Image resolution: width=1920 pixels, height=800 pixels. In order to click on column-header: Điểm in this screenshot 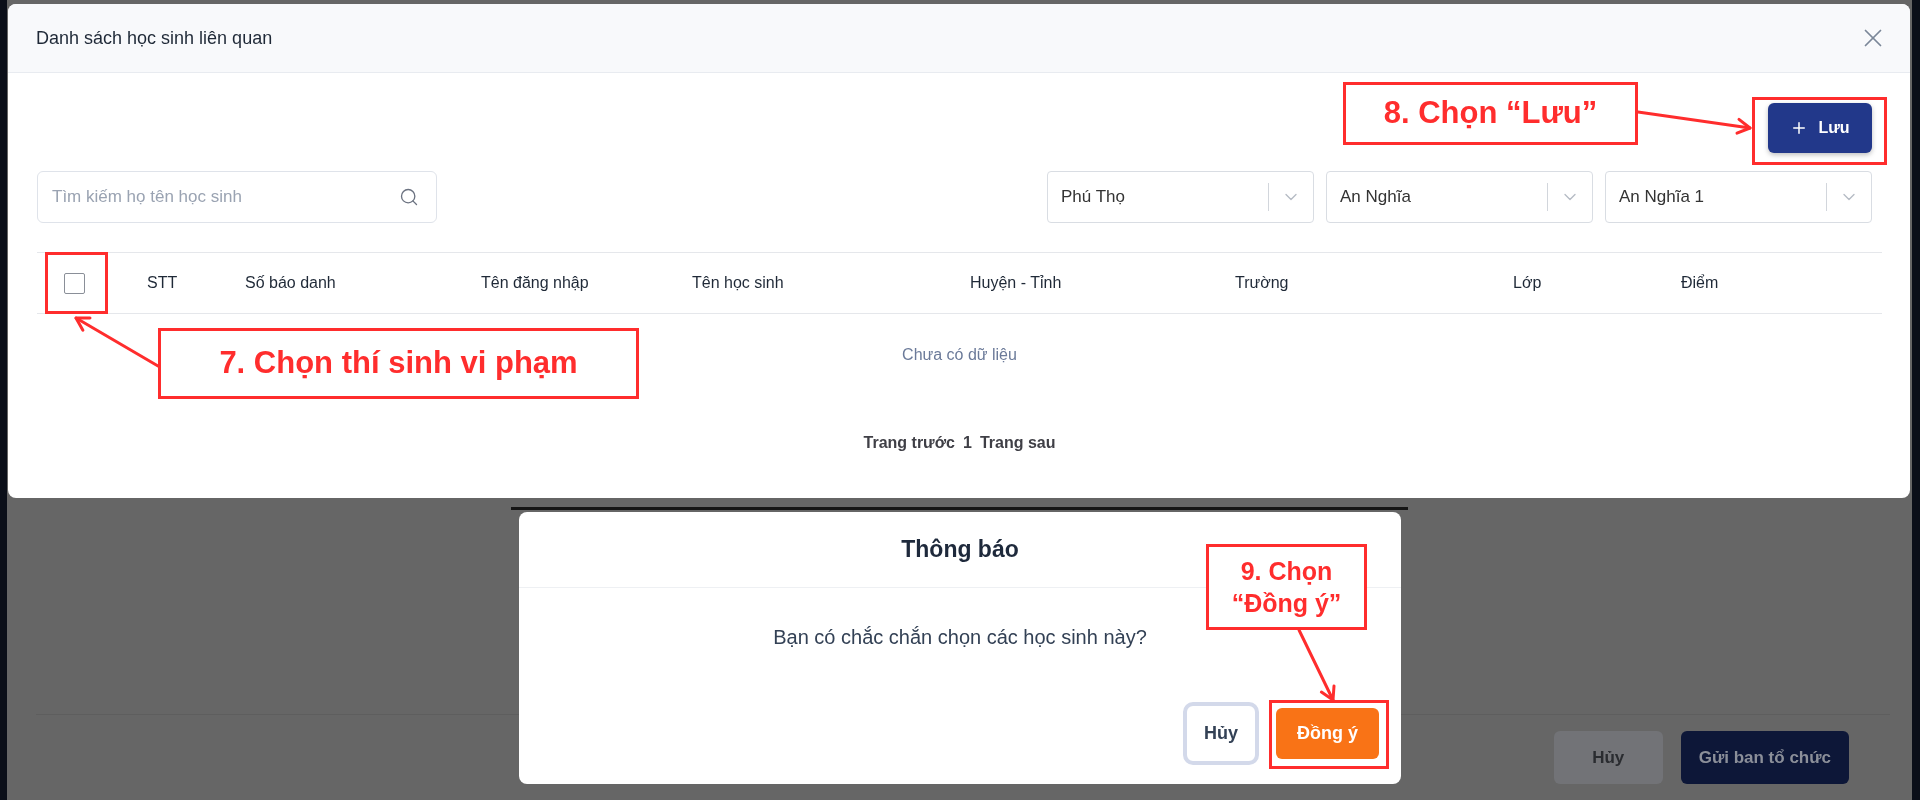, I will do `click(1700, 283)`.